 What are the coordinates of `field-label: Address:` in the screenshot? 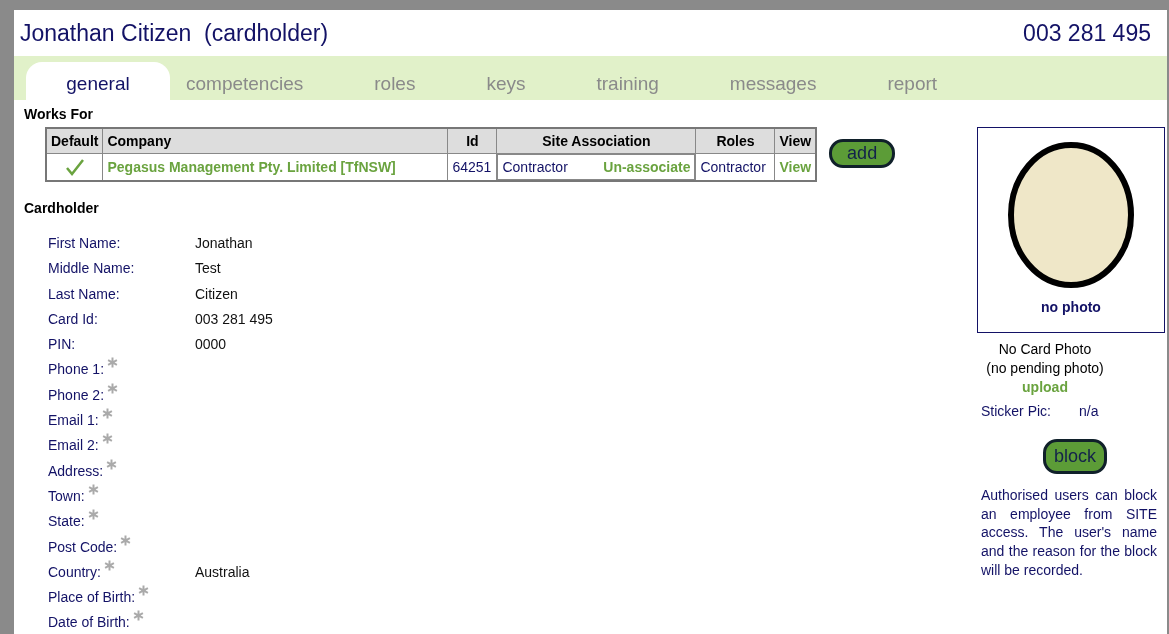 It's located at (76, 470).